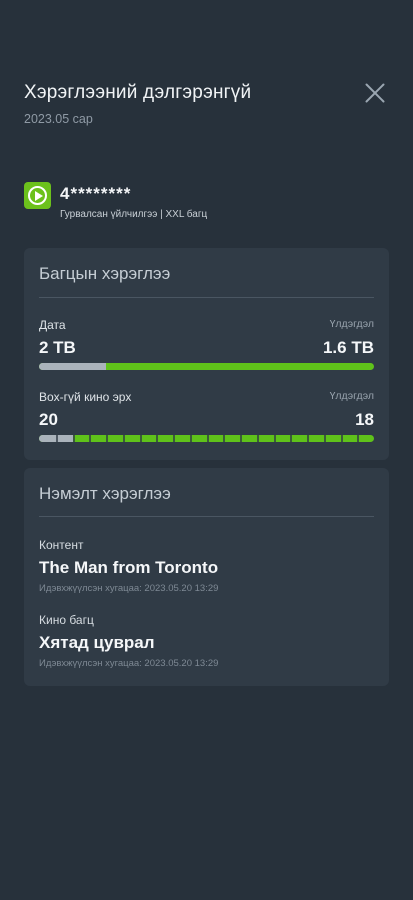 The height and width of the screenshot is (900, 413). What do you see at coordinates (61, 545) in the screenshot?
I see `item-key: Контент` at bounding box center [61, 545].